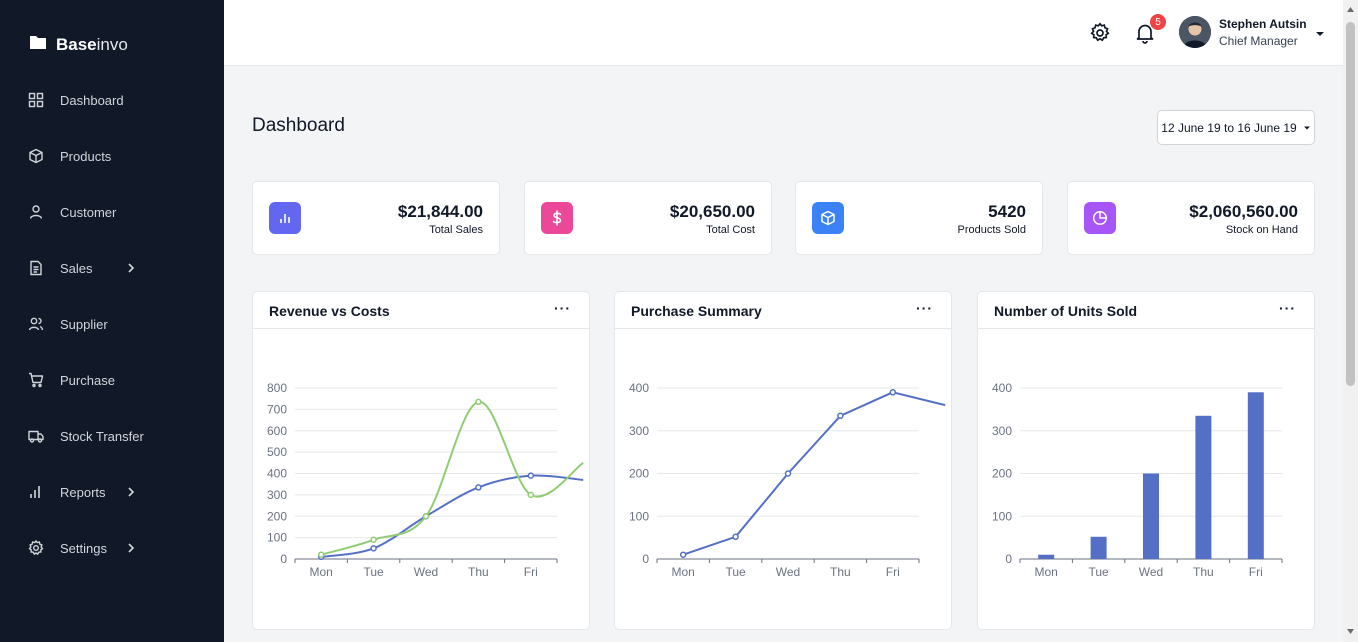 The image size is (1358, 642). I want to click on stat-card-products-sold: 5420 Products Sold, so click(919, 218).